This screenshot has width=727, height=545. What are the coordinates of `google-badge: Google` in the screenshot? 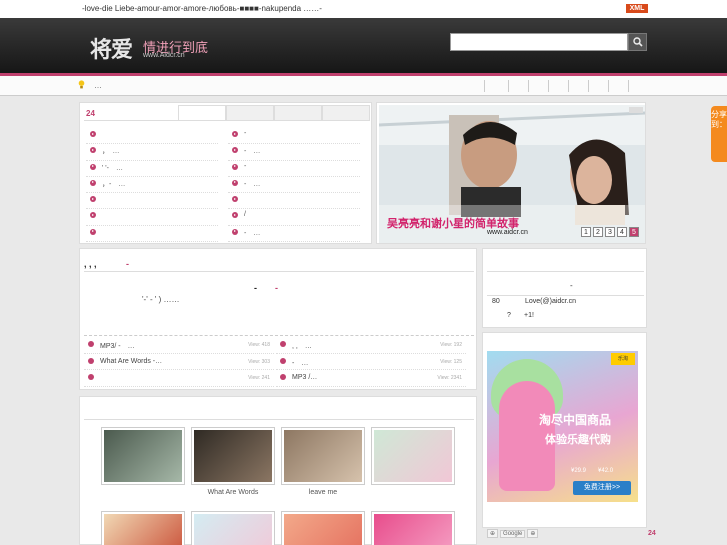 It's located at (513, 534).